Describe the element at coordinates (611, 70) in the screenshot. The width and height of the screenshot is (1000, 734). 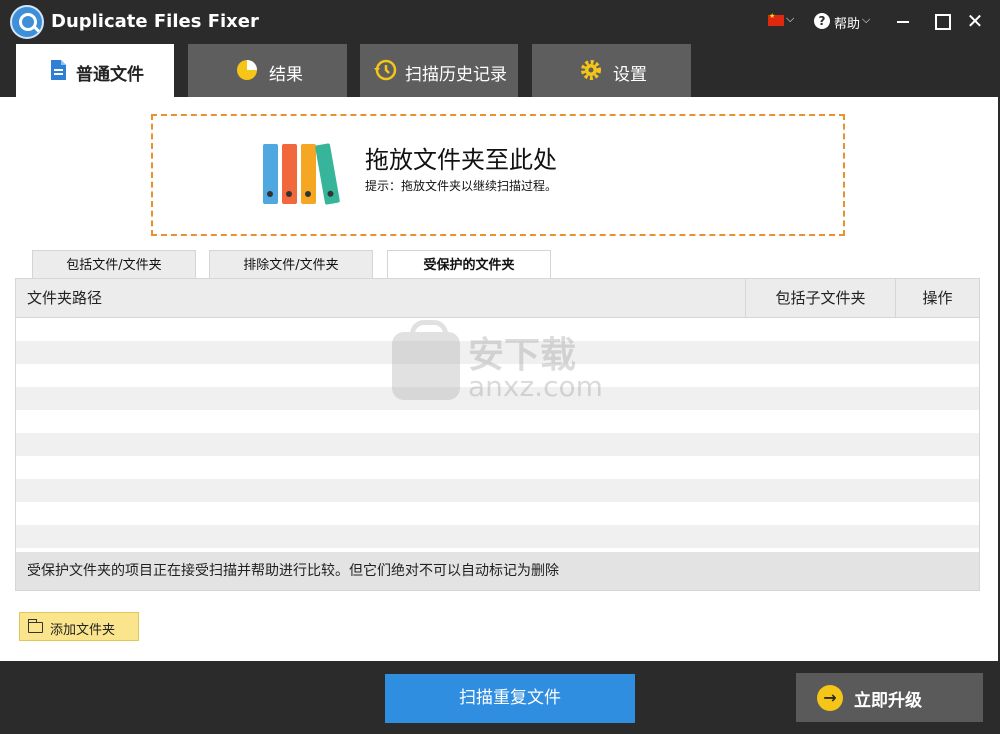
I see `tab-settings: 设置` at that location.